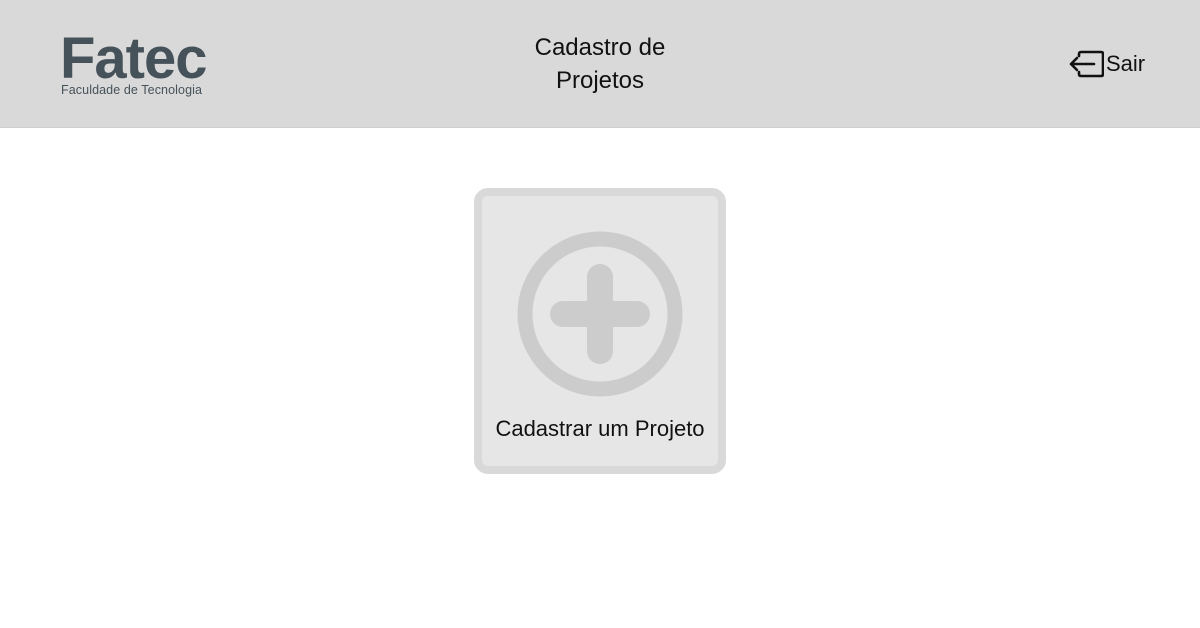 The height and width of the screenshot is (628, 1200). I want to click on fatec-logo: Fatec Faculdade de Tecnologia, so click(140, 64).